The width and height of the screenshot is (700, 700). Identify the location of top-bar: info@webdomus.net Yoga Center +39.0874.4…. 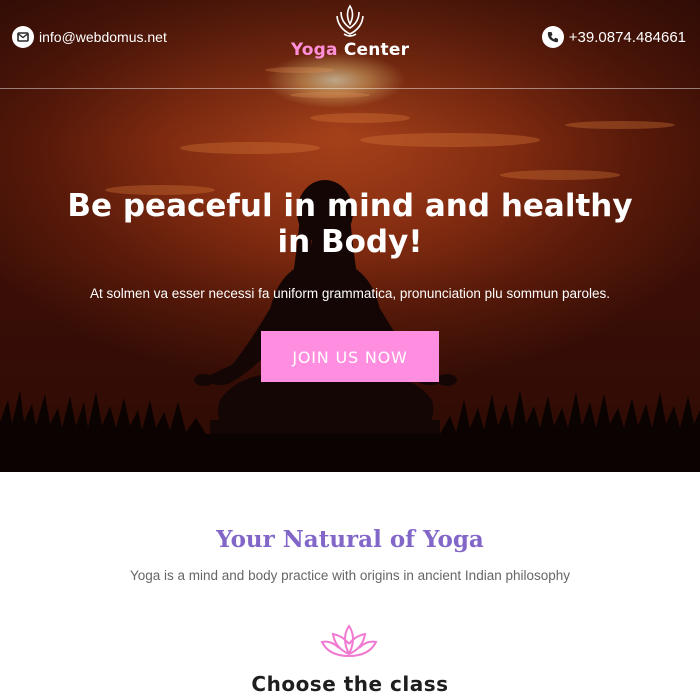
(350, 44).